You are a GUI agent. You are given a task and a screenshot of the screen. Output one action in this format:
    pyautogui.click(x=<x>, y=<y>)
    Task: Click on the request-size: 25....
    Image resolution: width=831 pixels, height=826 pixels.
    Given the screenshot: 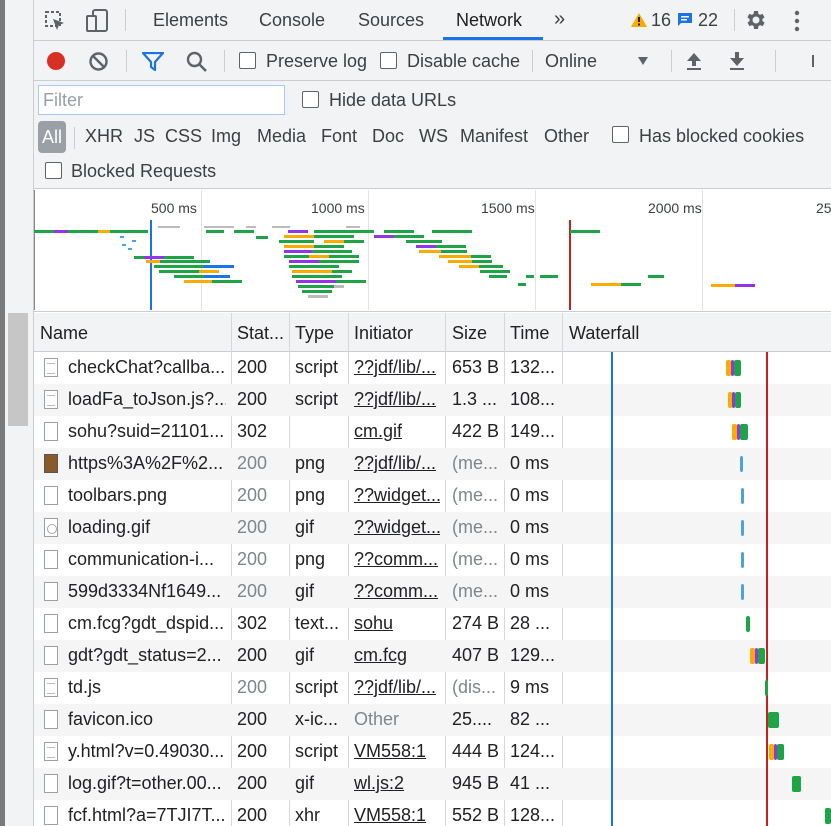 What is the action you would take?
    pyautogui.click(x=472, y=719)
    